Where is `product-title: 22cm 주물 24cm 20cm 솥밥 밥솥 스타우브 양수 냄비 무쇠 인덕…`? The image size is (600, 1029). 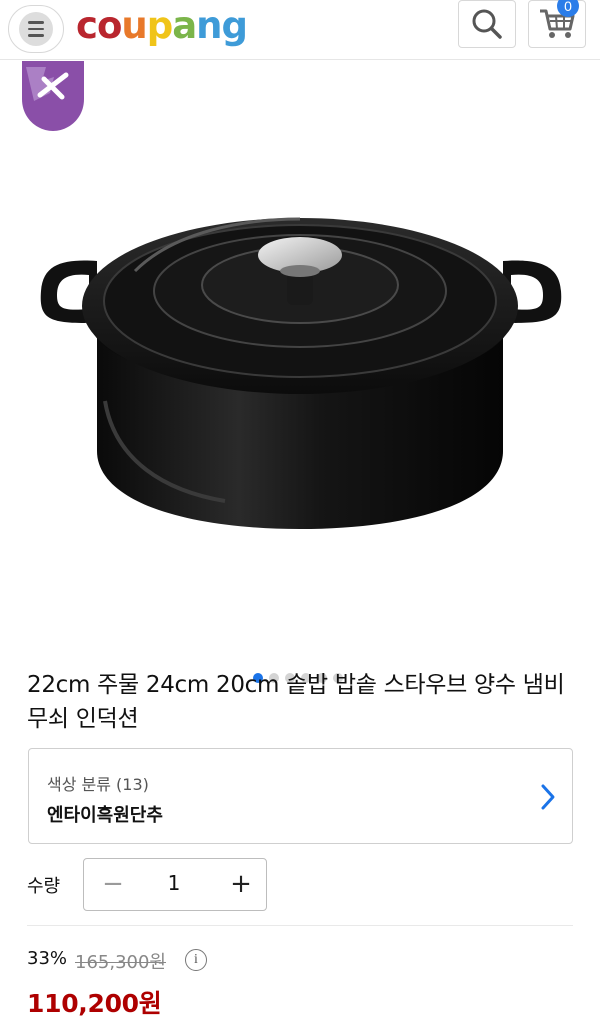 product-title: 22cm 주물 24cm 20cm 솥밥 밥솥 스타우브 양수 냄비 무쇠 인덕… is located at coordinates (296, 702).